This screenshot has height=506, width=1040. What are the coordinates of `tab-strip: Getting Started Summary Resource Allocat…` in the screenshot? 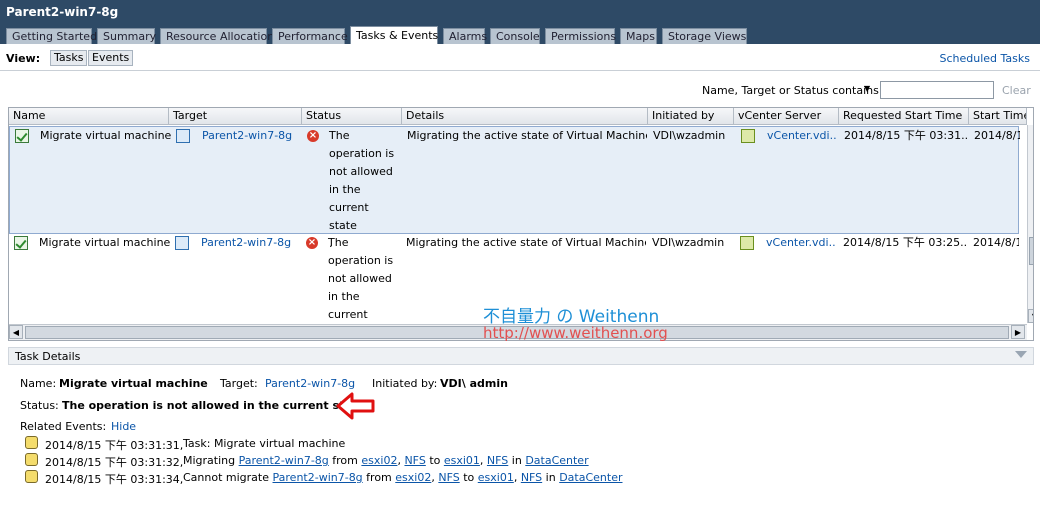 It's located at (520, 35).